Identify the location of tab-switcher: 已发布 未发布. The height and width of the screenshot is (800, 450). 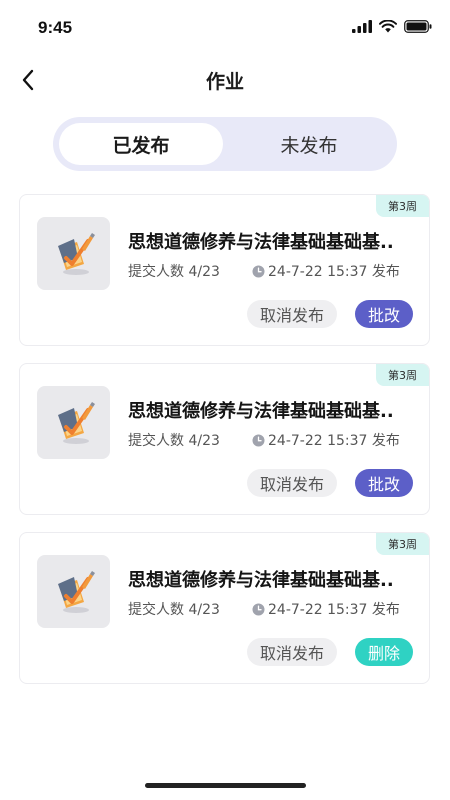
(225, 144).